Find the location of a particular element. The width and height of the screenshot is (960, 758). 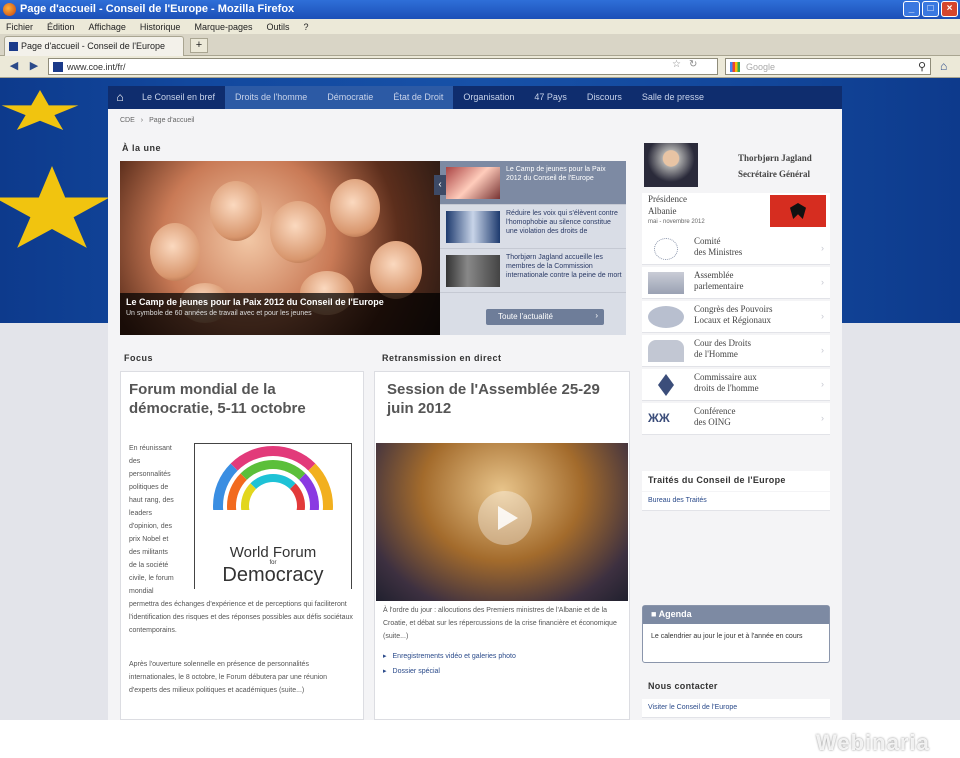

menu-file: Fichier is located at coordinates (19, 27).